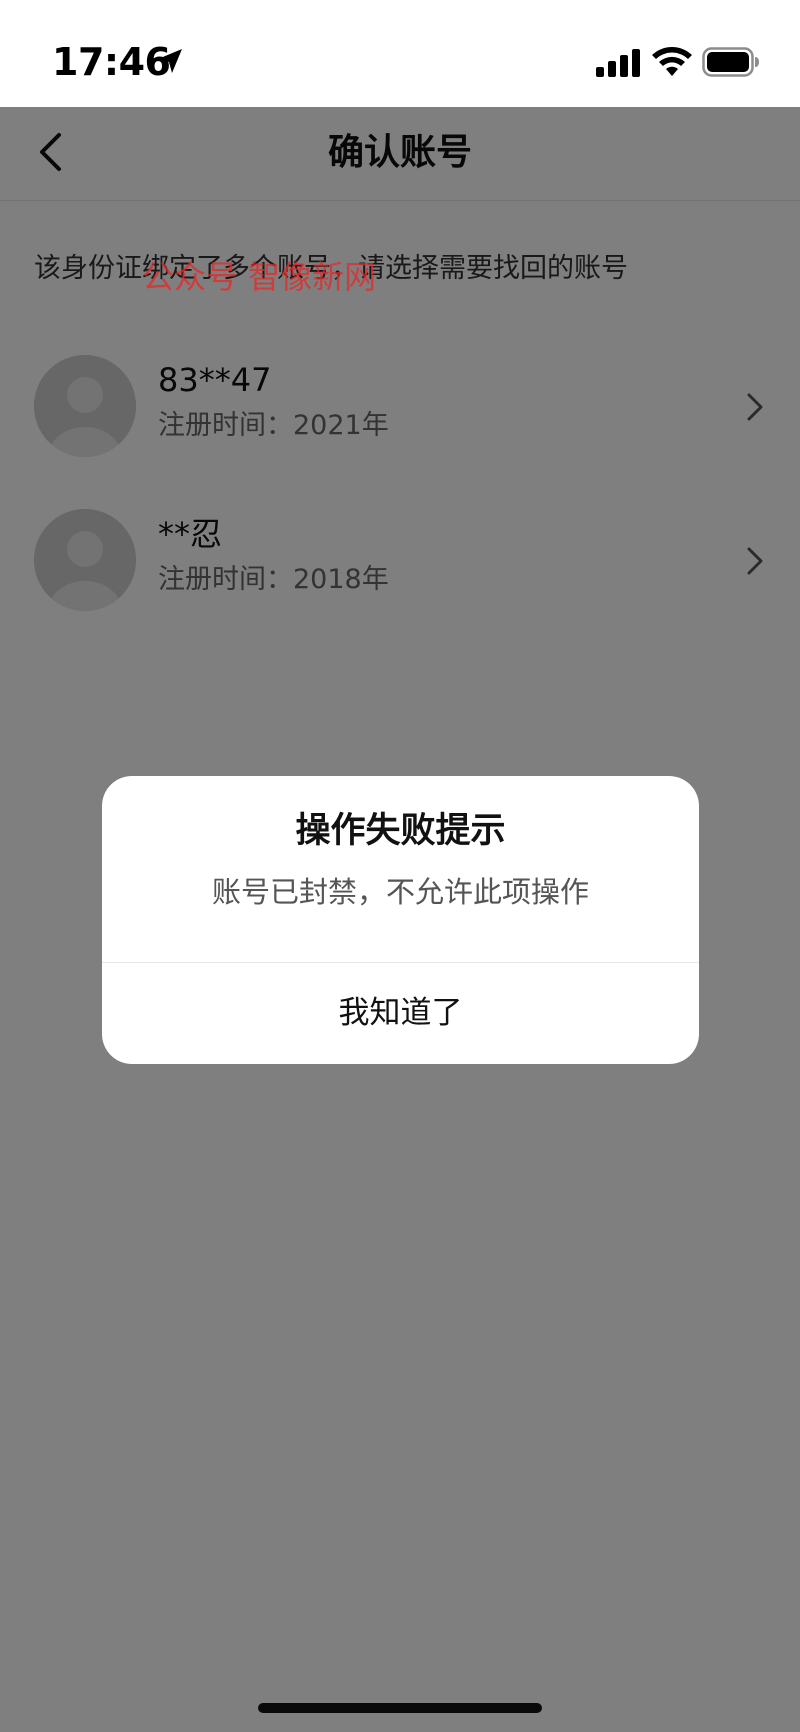  What do you see at coordinates (672, 61) in the screenshot?
I see `wifi-icon` at bounding box center [672, 61].